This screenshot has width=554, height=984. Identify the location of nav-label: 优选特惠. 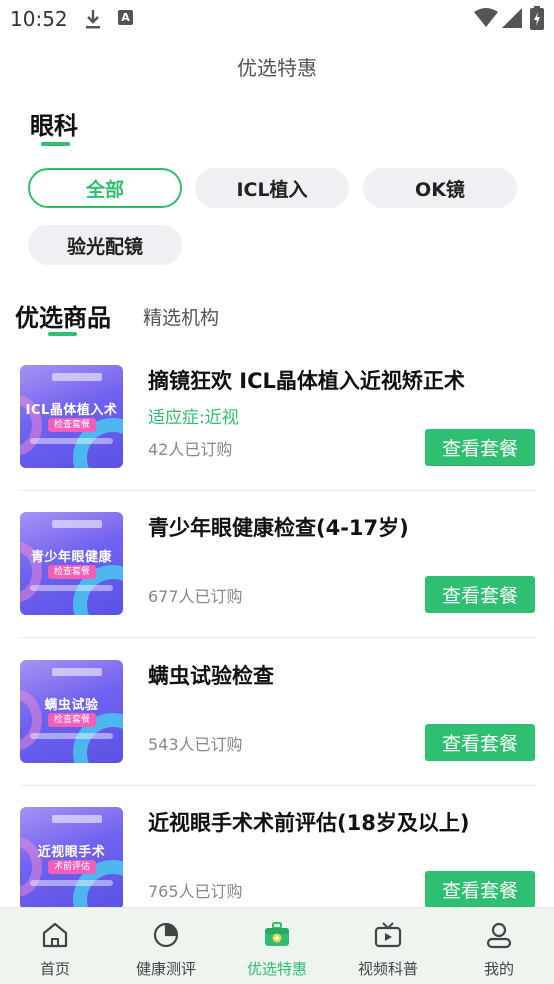
(276, 969).